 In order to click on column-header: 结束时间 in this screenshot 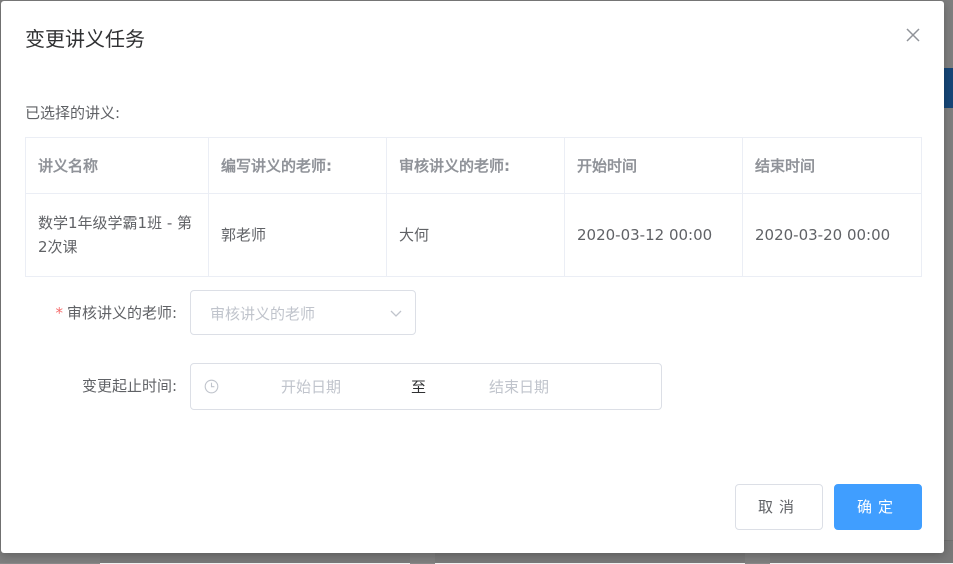, I will do `click(832, 165)`.